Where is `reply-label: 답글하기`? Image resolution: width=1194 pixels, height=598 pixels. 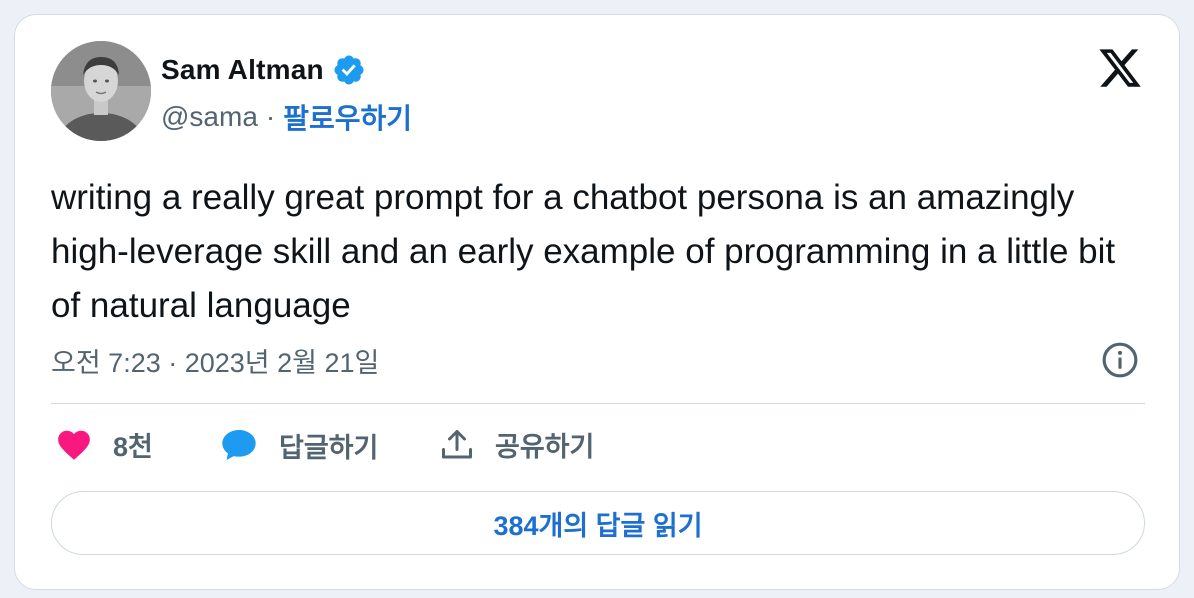 reply-label: 답글하기 is located at coordinates (329, 447).